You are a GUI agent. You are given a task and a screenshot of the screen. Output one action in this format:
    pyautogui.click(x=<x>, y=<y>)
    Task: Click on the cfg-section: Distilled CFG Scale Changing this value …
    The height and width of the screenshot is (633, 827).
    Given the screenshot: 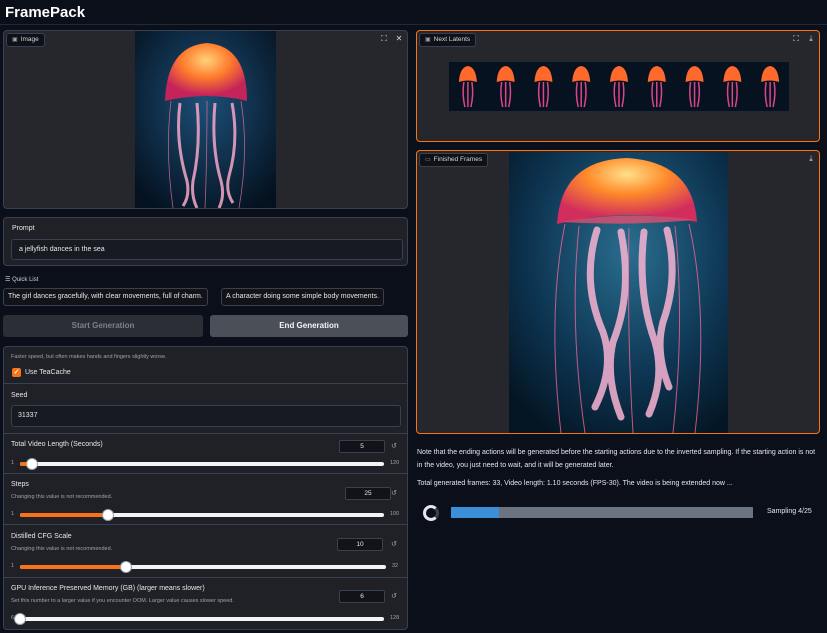 What is the action you would take?
    pyautogui.click(x=205, y=551)
    